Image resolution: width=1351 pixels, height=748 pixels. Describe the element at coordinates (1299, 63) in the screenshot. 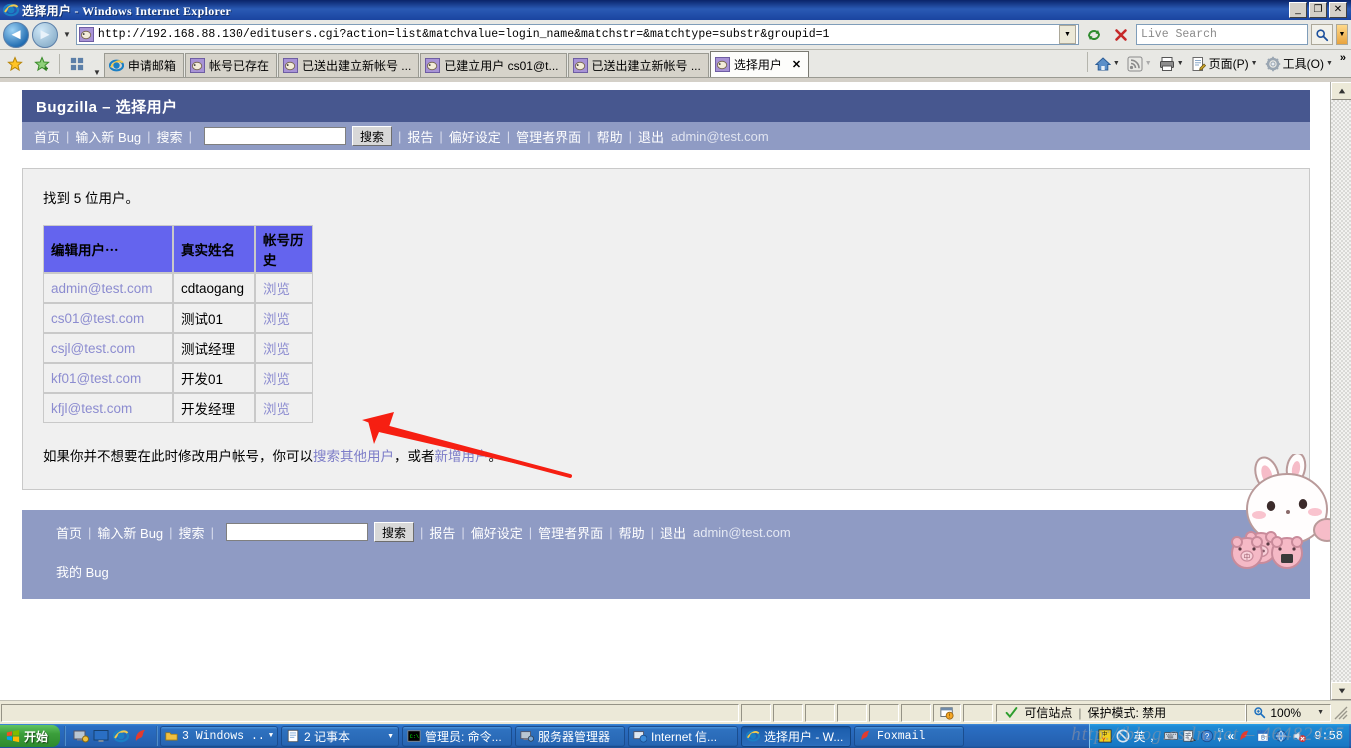

I see `tools-menu-button: 工具(O) ▼` at that location.